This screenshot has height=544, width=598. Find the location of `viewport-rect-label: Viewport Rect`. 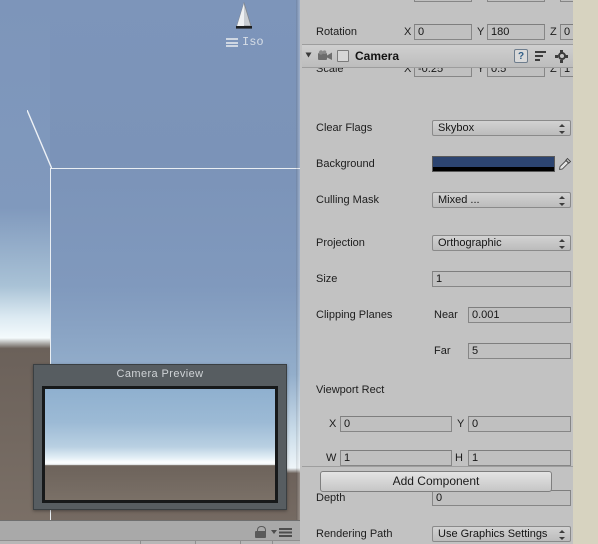

viewport-rect-label: Viewport Rect is located at coordinates (350, 390).